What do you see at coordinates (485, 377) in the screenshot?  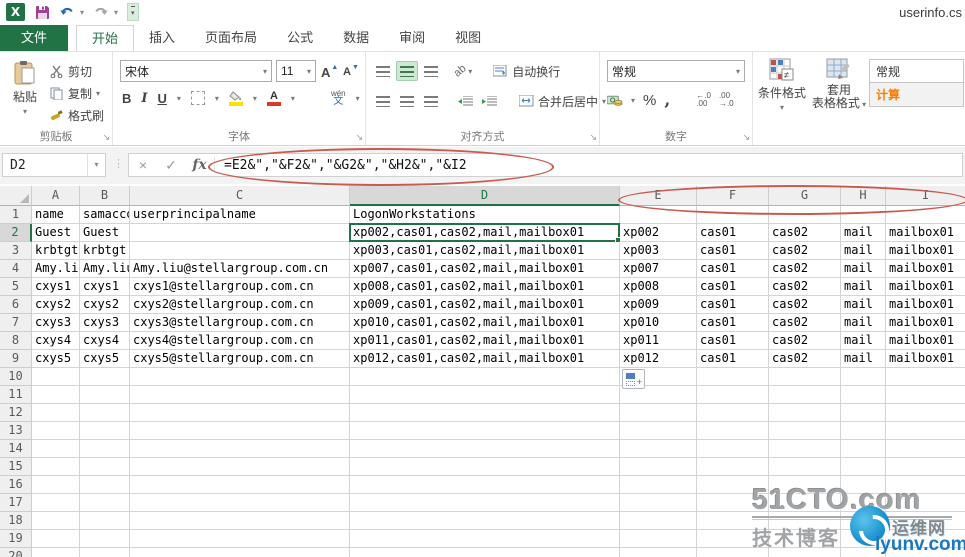 I see `cell-D10` at bounding box center [485, 377].